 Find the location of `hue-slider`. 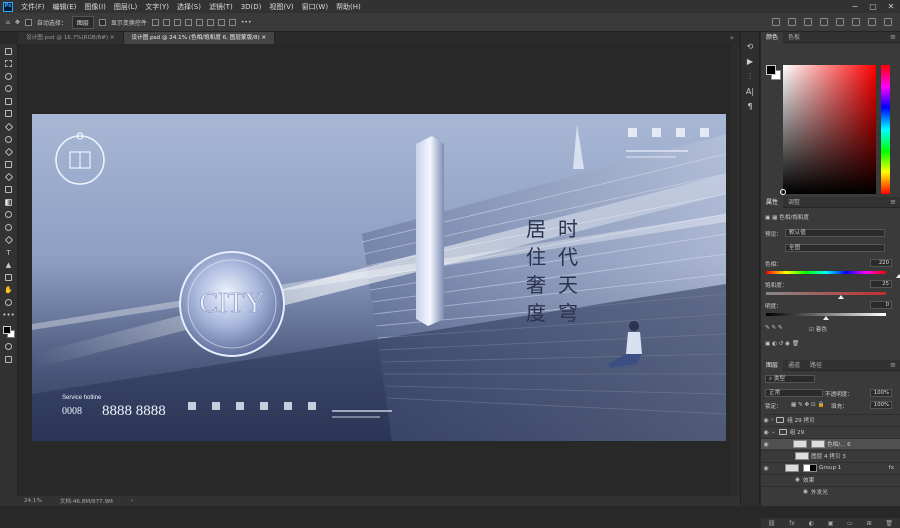

hue-slider is located at coordinates (885, 129).